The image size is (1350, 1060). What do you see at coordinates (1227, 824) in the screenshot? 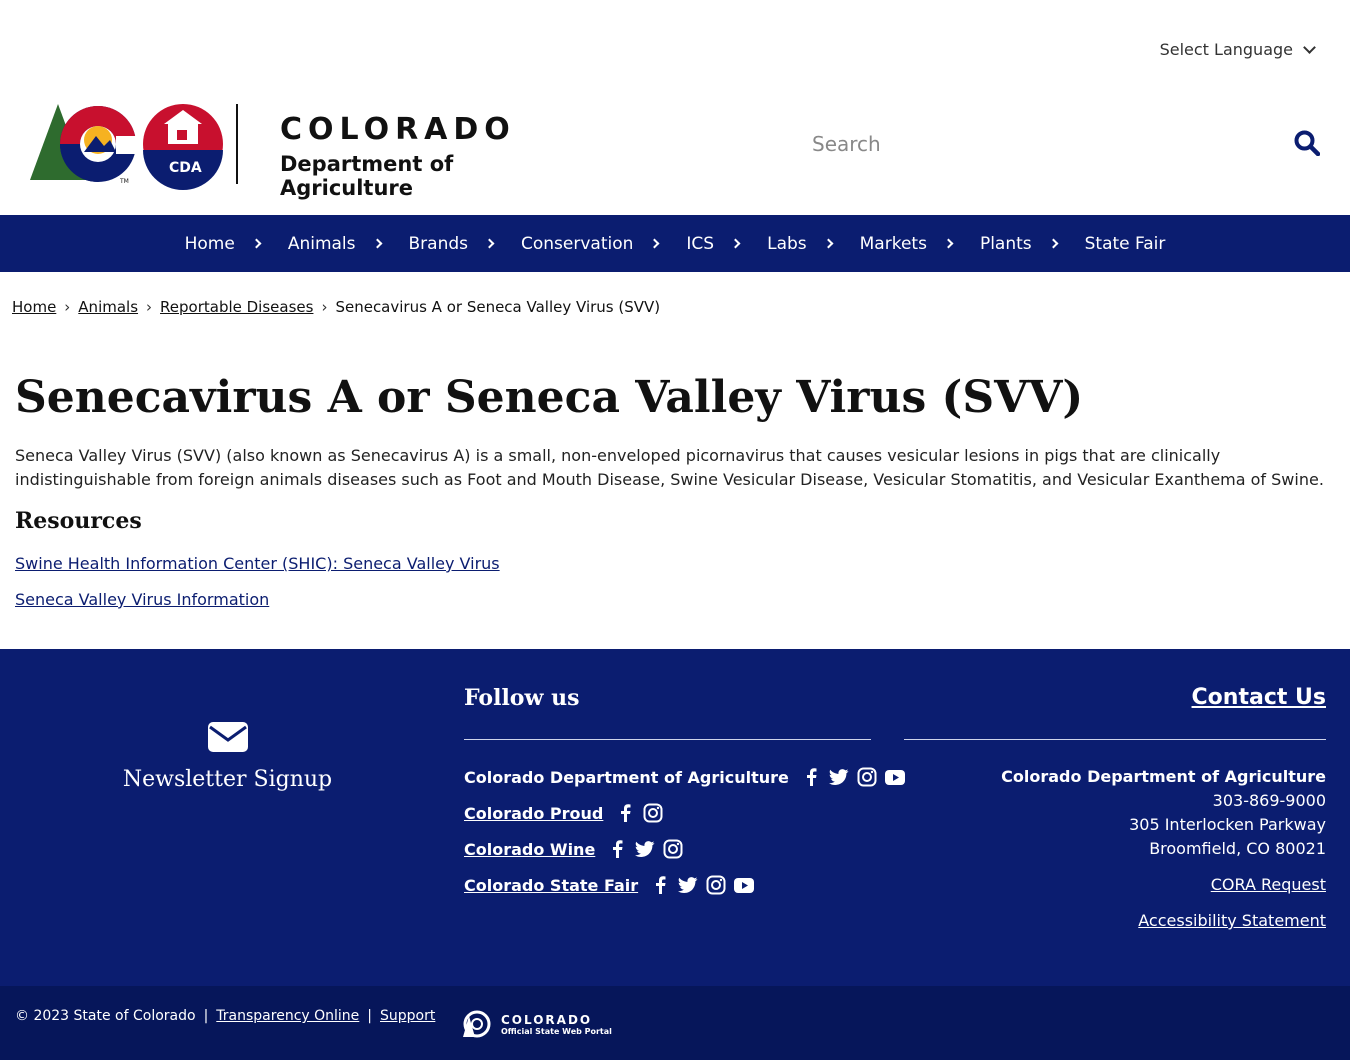
I see `contact-street: 305 Interlocken Parkway` at bounding box center [1227, 824].